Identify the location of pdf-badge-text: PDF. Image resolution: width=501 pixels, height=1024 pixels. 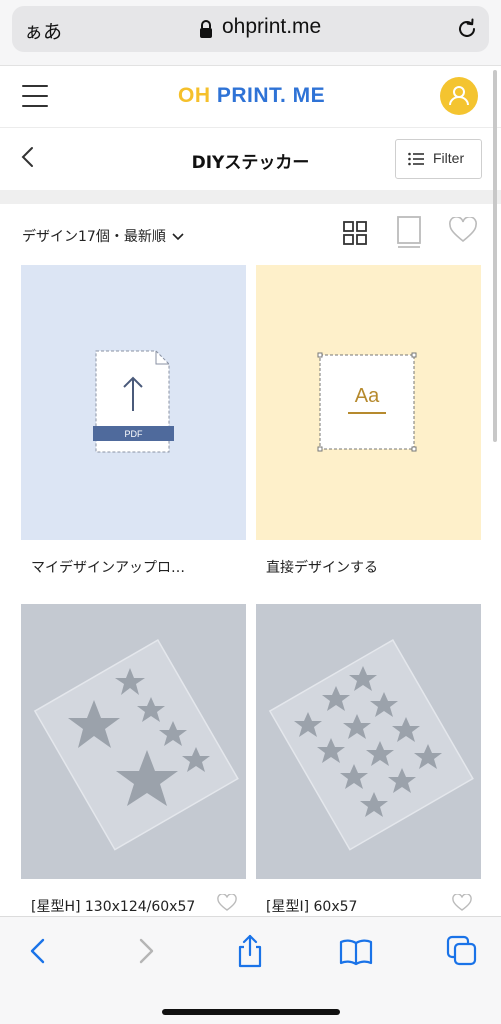
(133, 434).